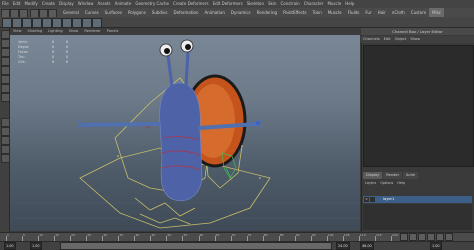 This screenshot has width=474, height=250. Describe the element at coordinates (5, 97) in the screenshot. I see `last-tool-icon` at that location.